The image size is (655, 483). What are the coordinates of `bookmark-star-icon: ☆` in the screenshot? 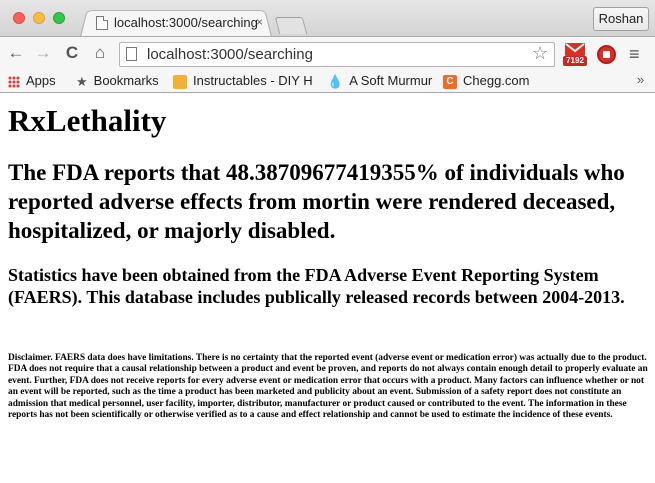 It's located at (540, 53).